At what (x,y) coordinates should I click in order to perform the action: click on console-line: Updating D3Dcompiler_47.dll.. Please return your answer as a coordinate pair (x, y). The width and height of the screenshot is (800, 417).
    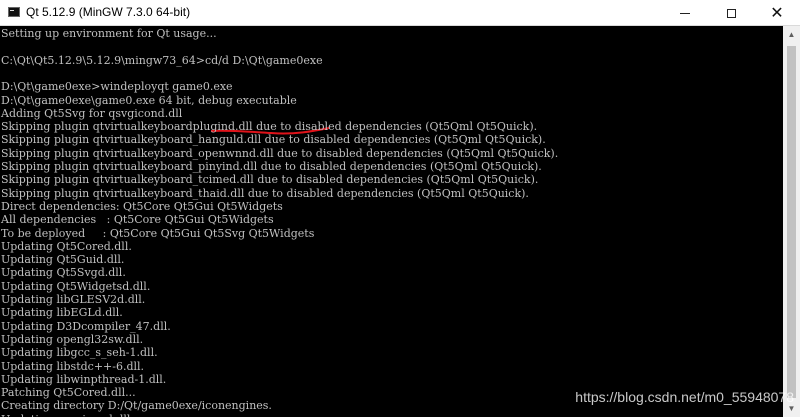
    Looking at the image, I should click on (86, 326).